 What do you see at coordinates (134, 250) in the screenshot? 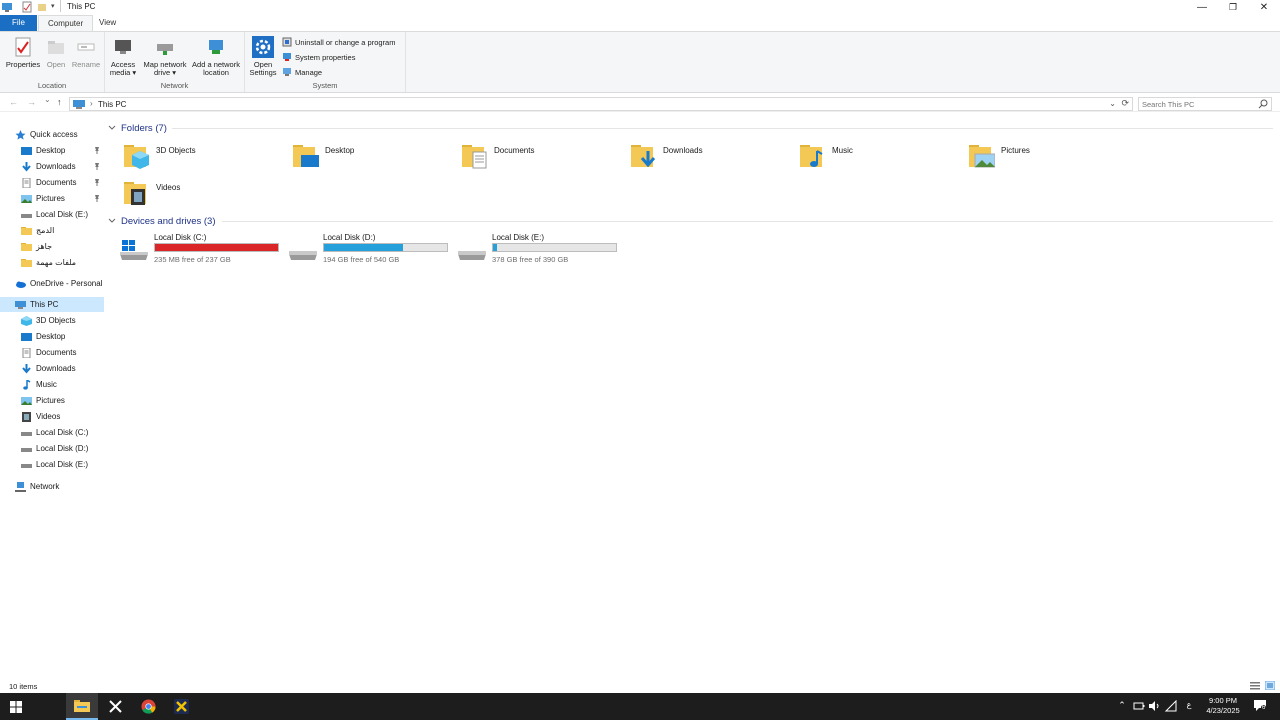
I see `windows-drive-icon` at bounding box center [134, 250].